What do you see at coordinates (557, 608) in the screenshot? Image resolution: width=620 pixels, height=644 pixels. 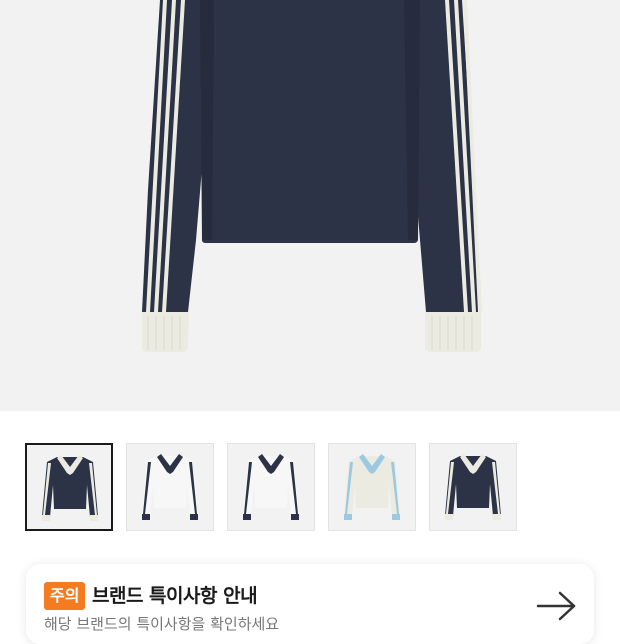 I see `arrow-right-icon` at bounding box center [557, 608].